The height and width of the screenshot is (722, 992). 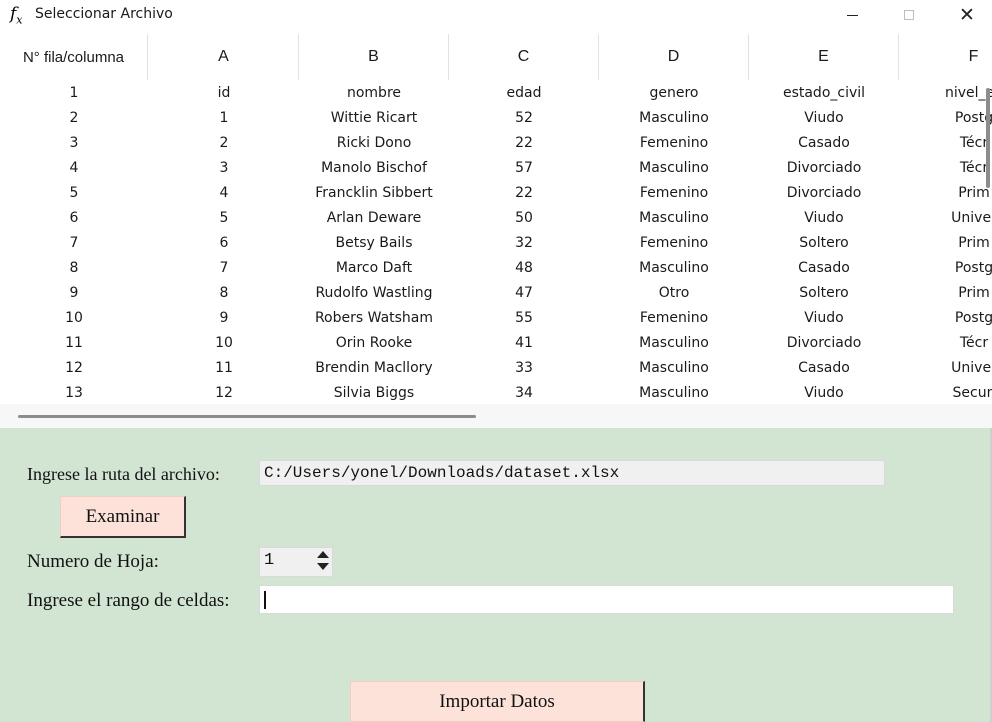 What do you see at coordinates (74, 57) in the screenshot?
I see `row-number-header: N° fila/columna` at bounding box center [74, 57].